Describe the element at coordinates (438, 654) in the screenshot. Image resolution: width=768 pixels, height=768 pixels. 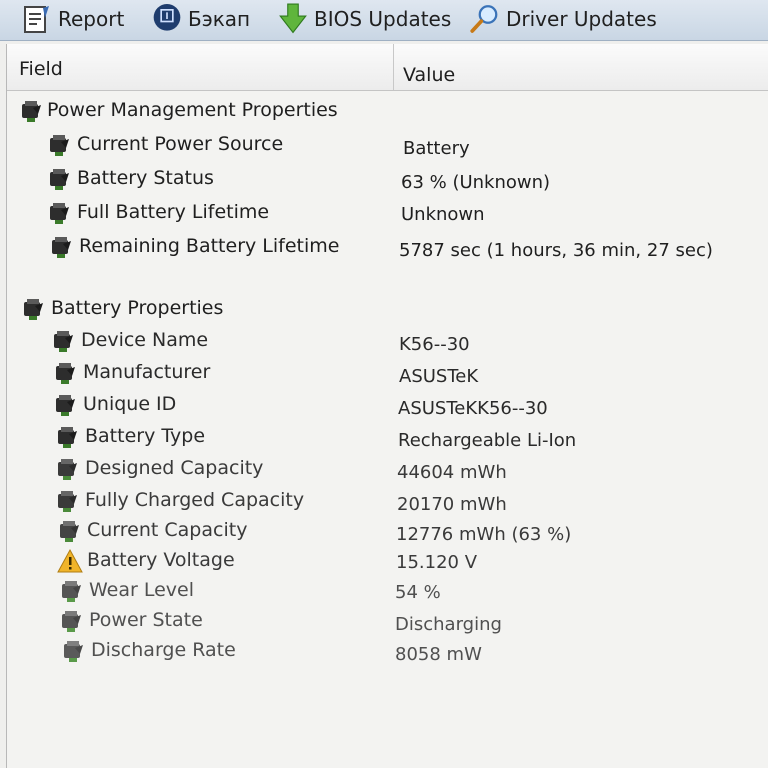
I see `field-value: 8058 mW` at that location.